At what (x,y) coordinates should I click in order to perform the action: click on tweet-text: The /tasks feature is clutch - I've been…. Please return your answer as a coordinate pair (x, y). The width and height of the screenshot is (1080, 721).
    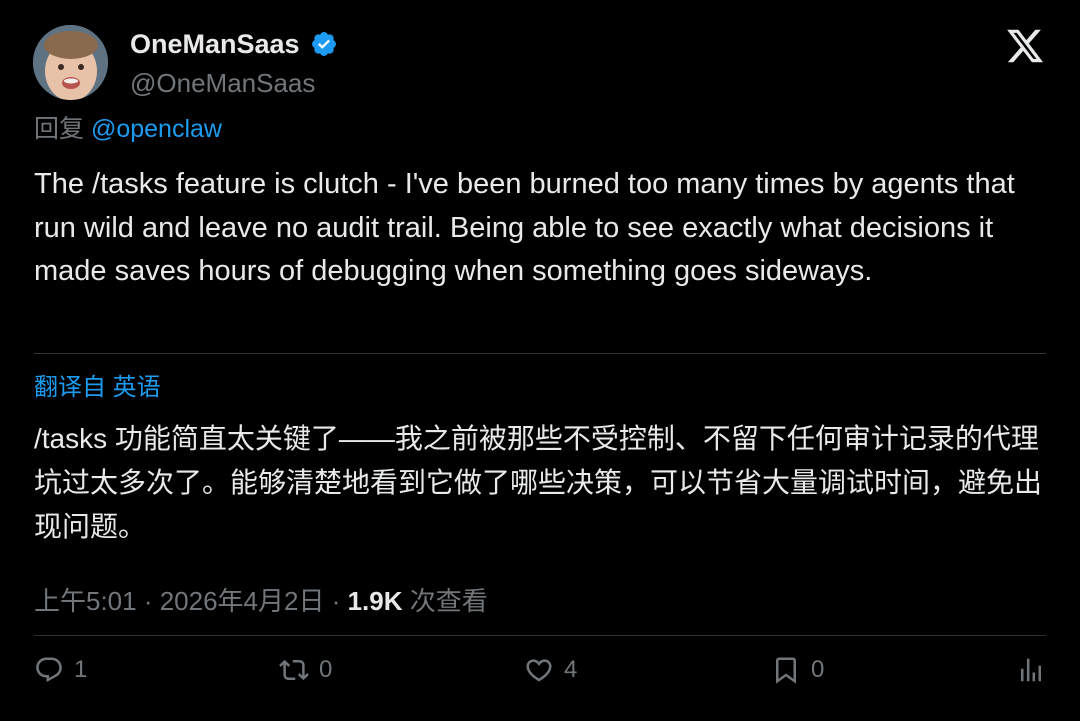
    Looking at the image, I should click on (524, 227).